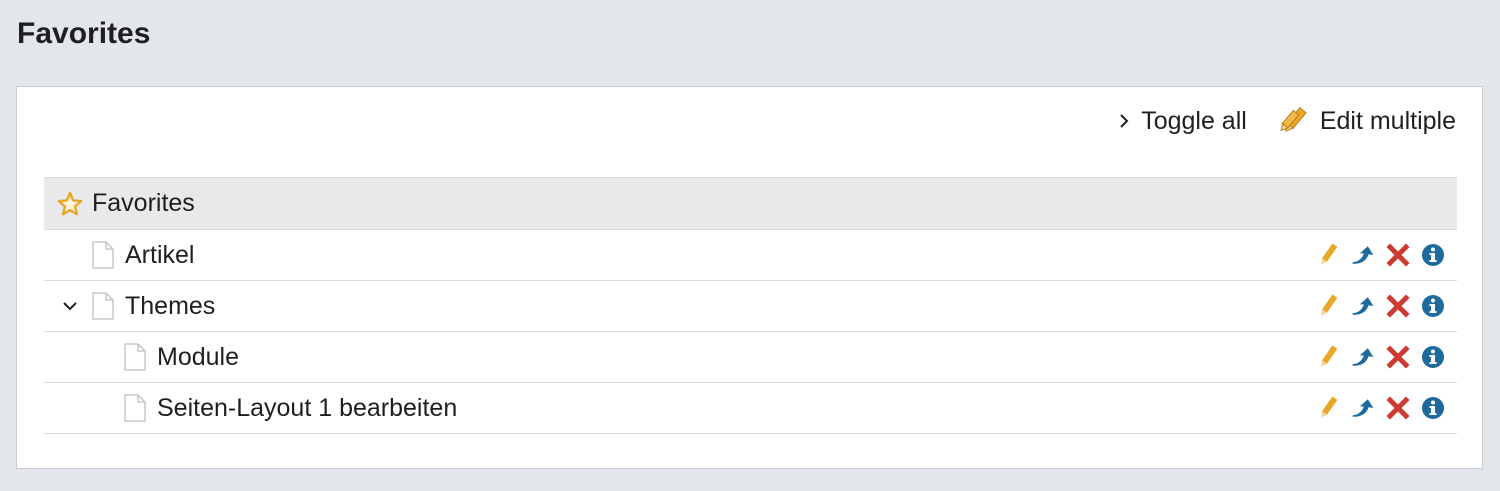 The height and width of the screenshot is (491, 1500). I want to click on edit-multiple-button: Edit multiple, so click(1367, 121).